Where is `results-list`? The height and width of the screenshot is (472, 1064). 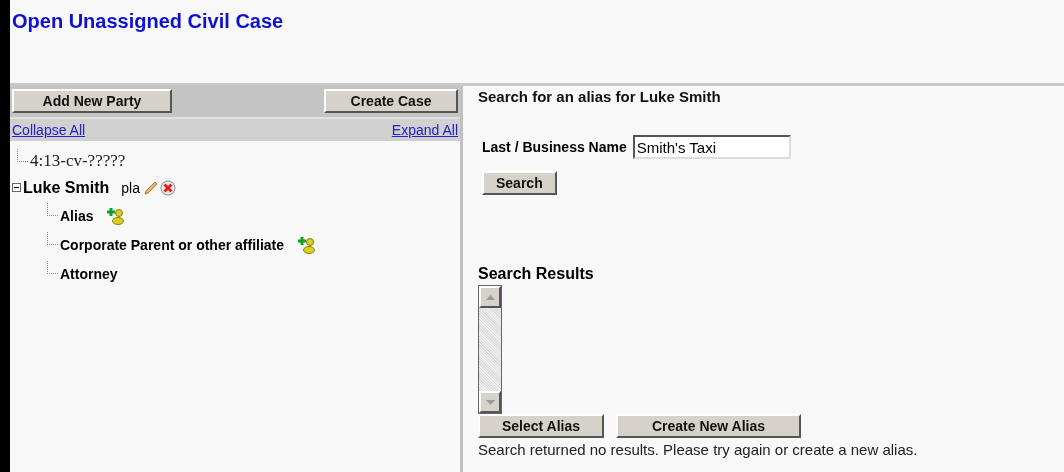
results-list is located at coordinates (490, 349).